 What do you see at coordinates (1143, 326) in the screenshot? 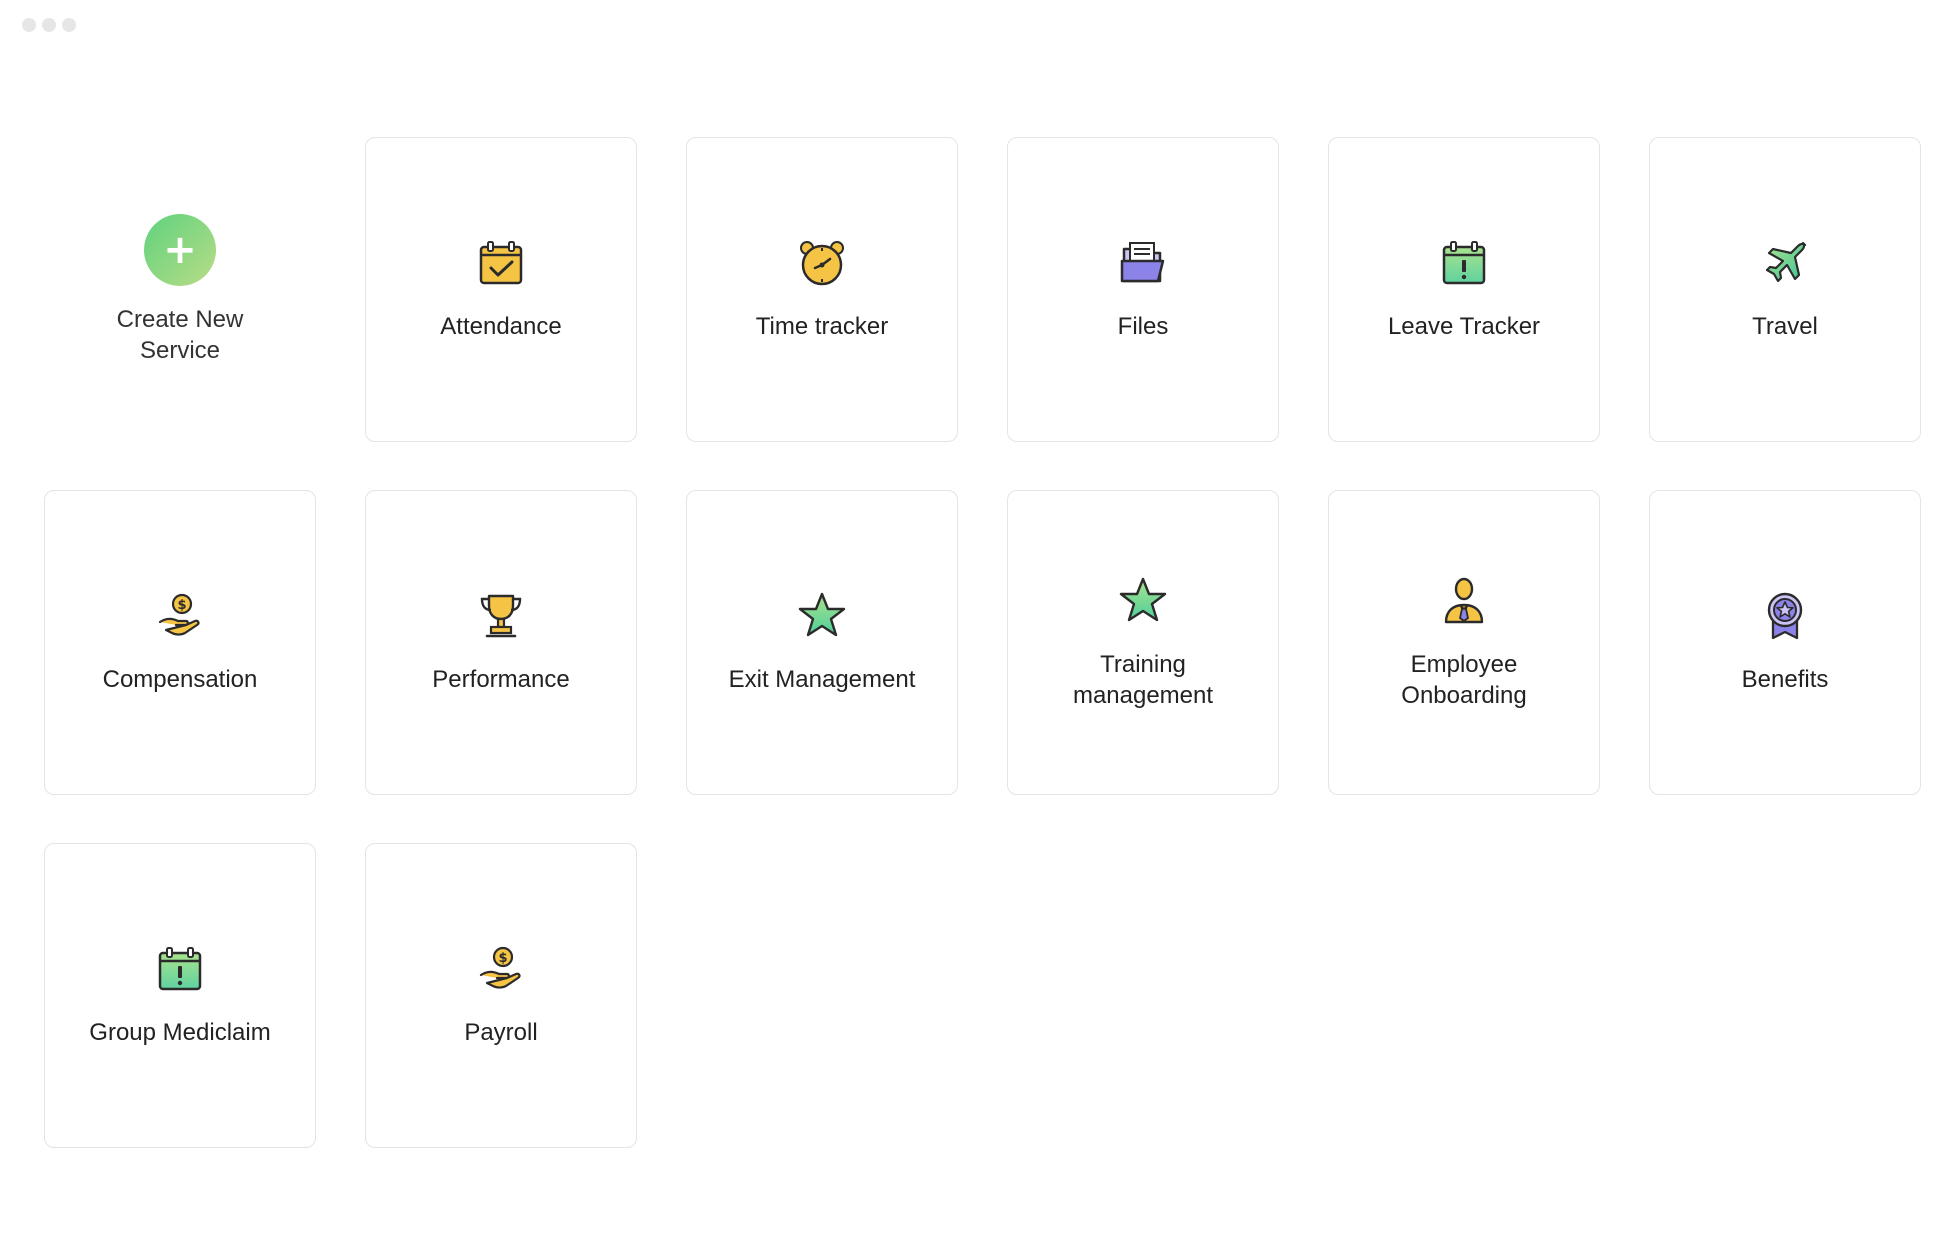
I see `service-label: Files` at bounding box center [1143, 326].